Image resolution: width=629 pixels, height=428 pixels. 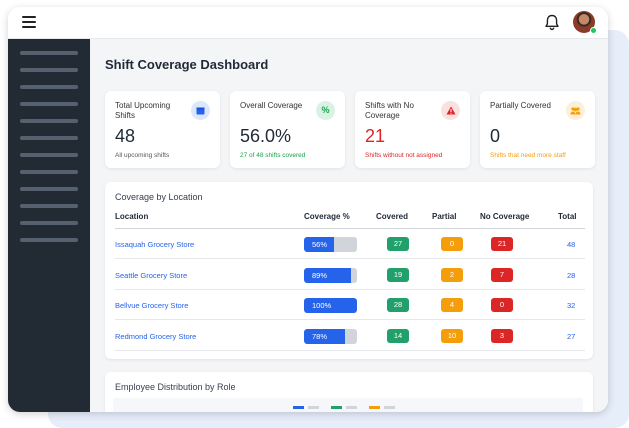 What do you see at coordinates (502, 336) in the screenshot?
I see `no-coverage-badge: 3` at bounding box center [502, 336].